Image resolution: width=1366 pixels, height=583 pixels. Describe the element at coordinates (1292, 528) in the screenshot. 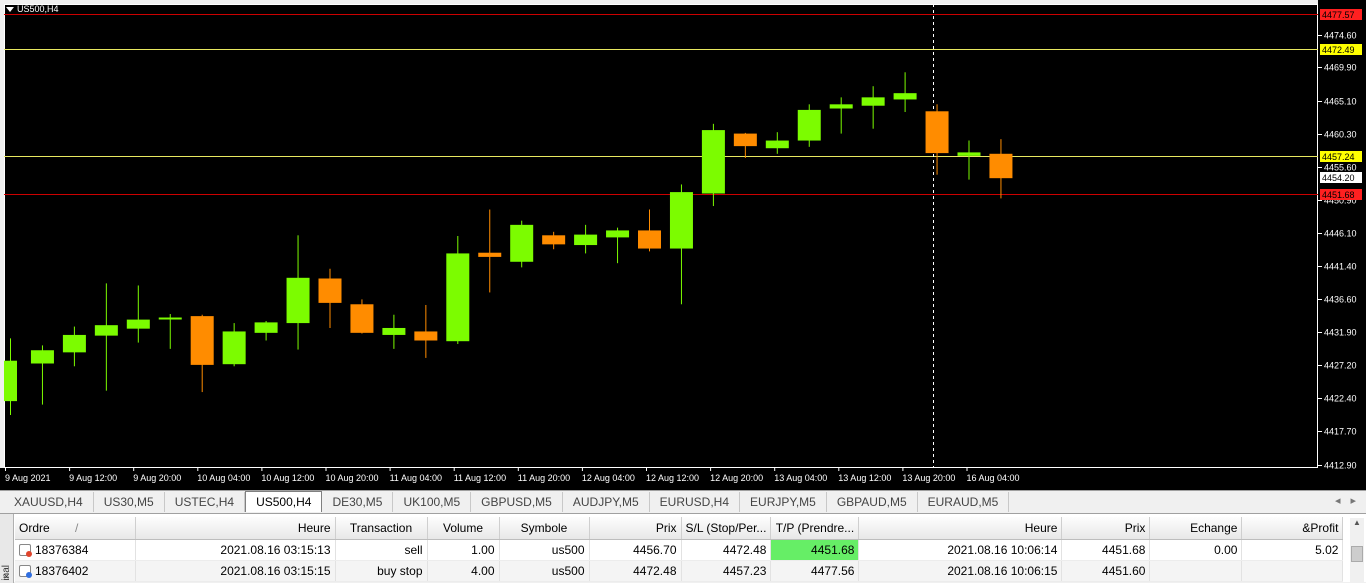

I see `col-profit: &Profit` at that location.